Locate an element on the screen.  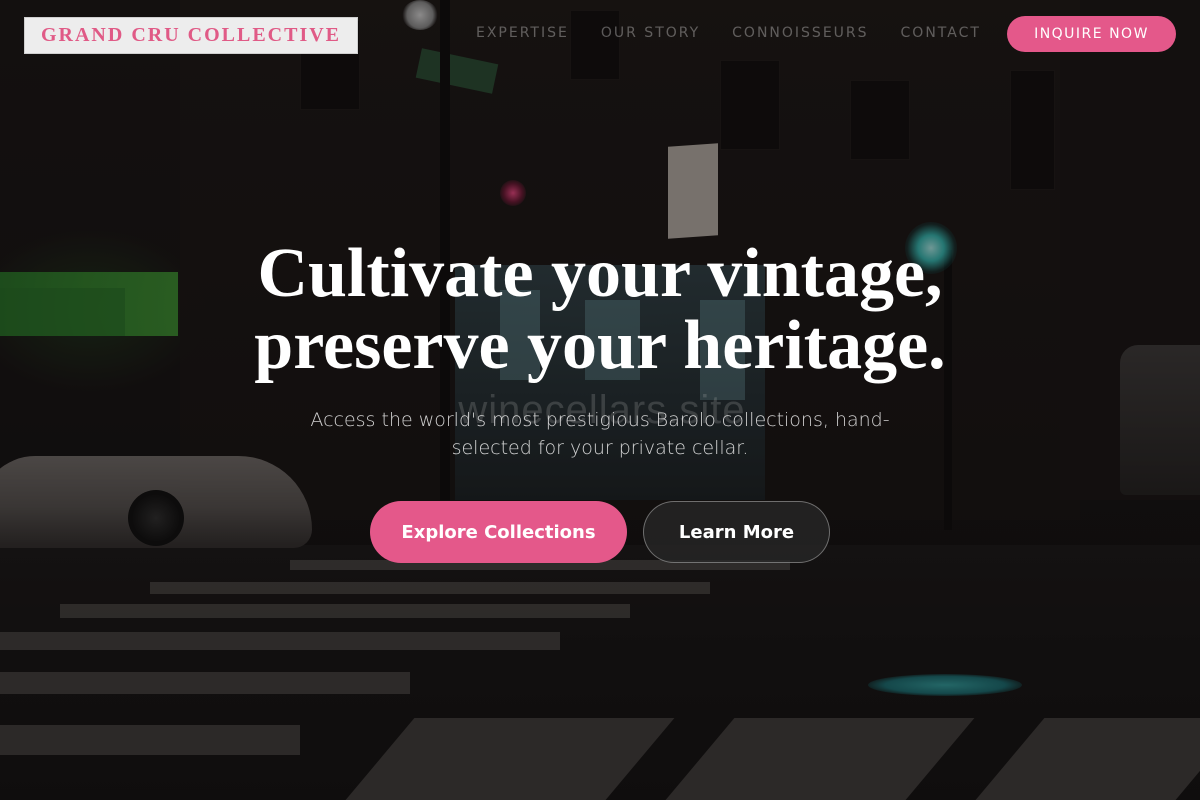
nav-link-connoisseurs: CONNOISSEURS is located at coordinates (800, 33).